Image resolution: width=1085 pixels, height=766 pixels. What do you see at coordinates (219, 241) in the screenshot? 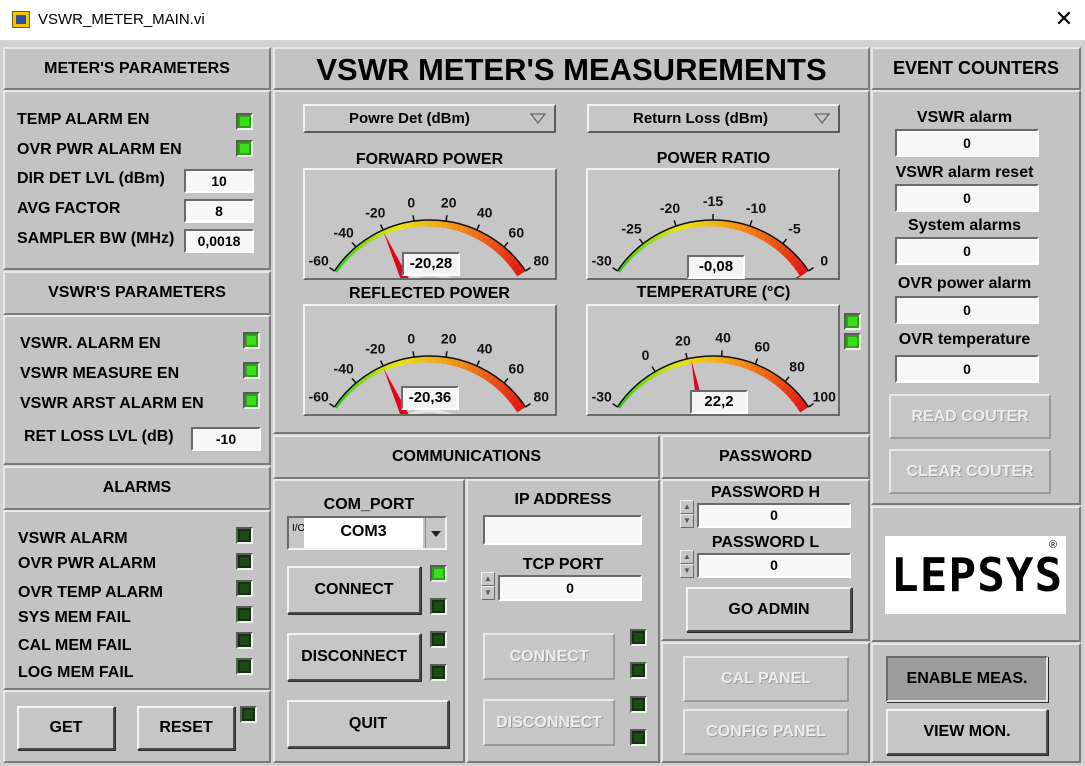
I see `sampler-bw-field: 0,0018` at bounding box center [219, 241].